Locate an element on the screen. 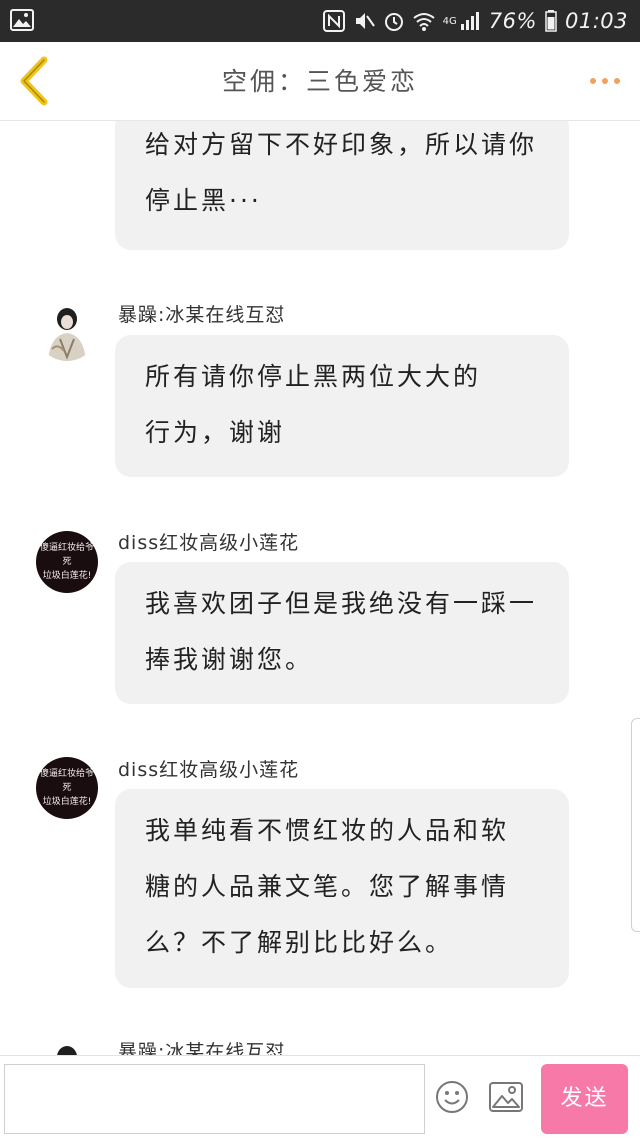 The height and width of the screenshot is (1139, 640). page-title: 空佣：三色爱恋 is located at coordinates (319, 81).